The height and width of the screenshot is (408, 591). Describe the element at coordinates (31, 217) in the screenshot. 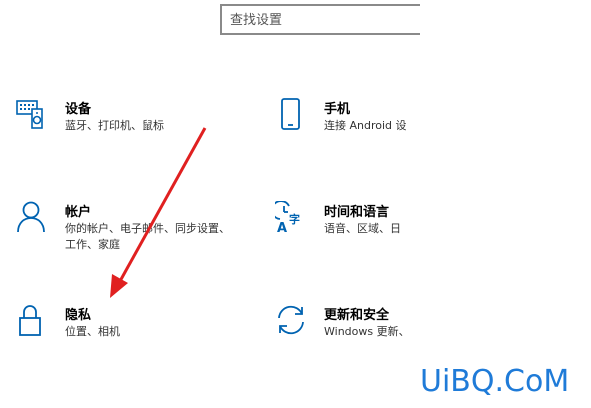

I see `person-icon` at that location.